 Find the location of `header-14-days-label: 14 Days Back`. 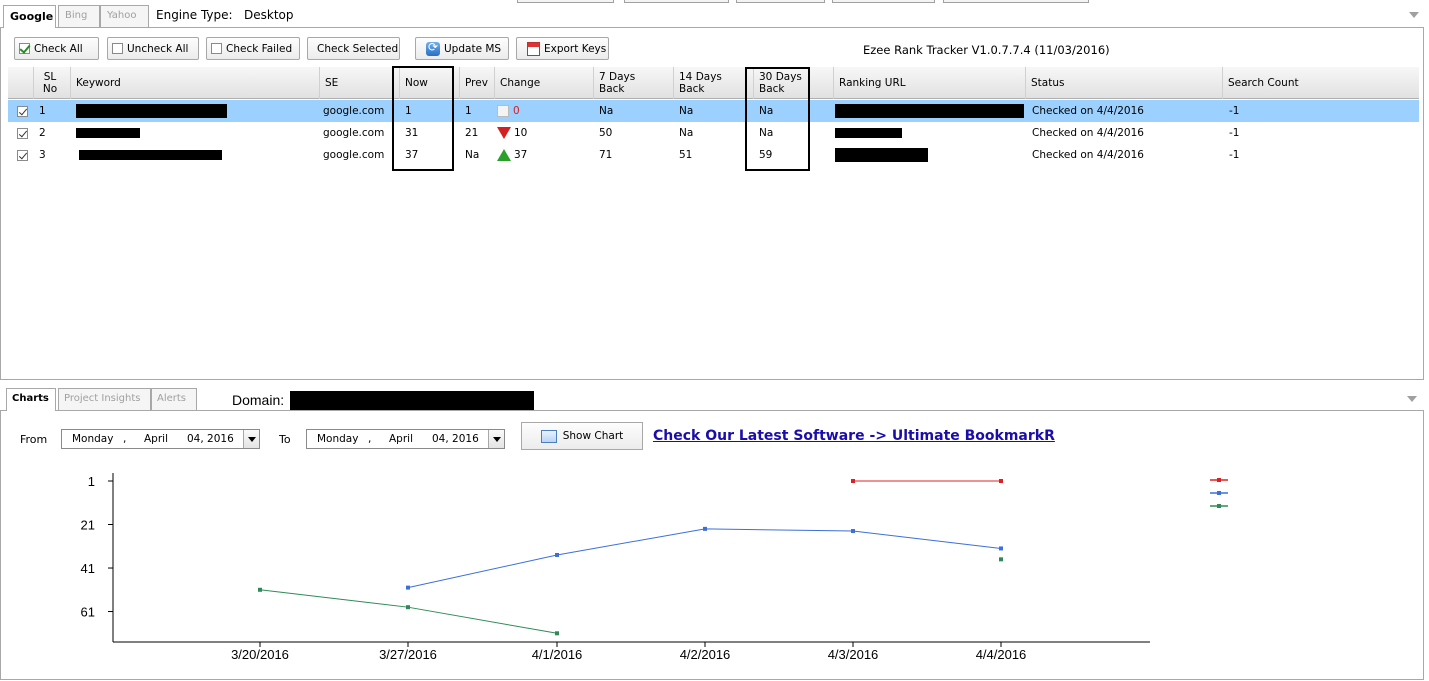

header-14-days-label: 14 Days Back is located at coordinates (700, 83).